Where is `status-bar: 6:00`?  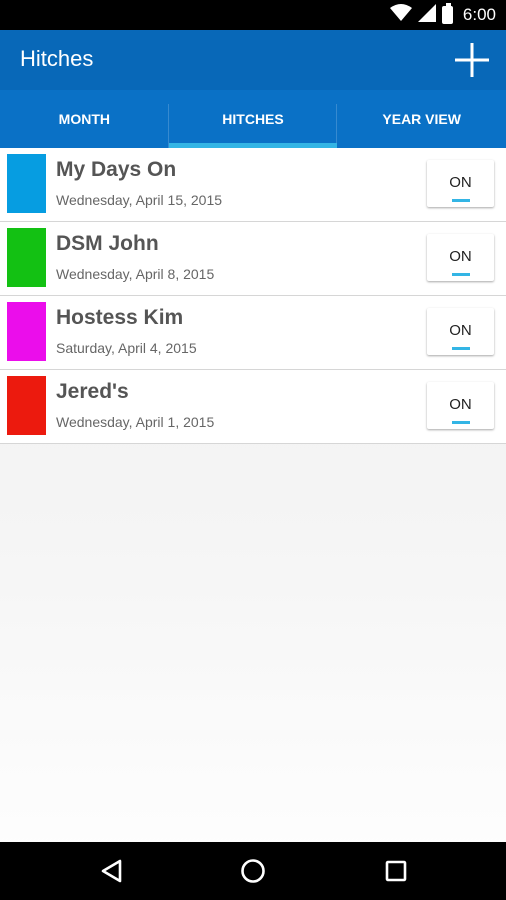 status-bar: 6:00 is located at coordinates (253, 15).